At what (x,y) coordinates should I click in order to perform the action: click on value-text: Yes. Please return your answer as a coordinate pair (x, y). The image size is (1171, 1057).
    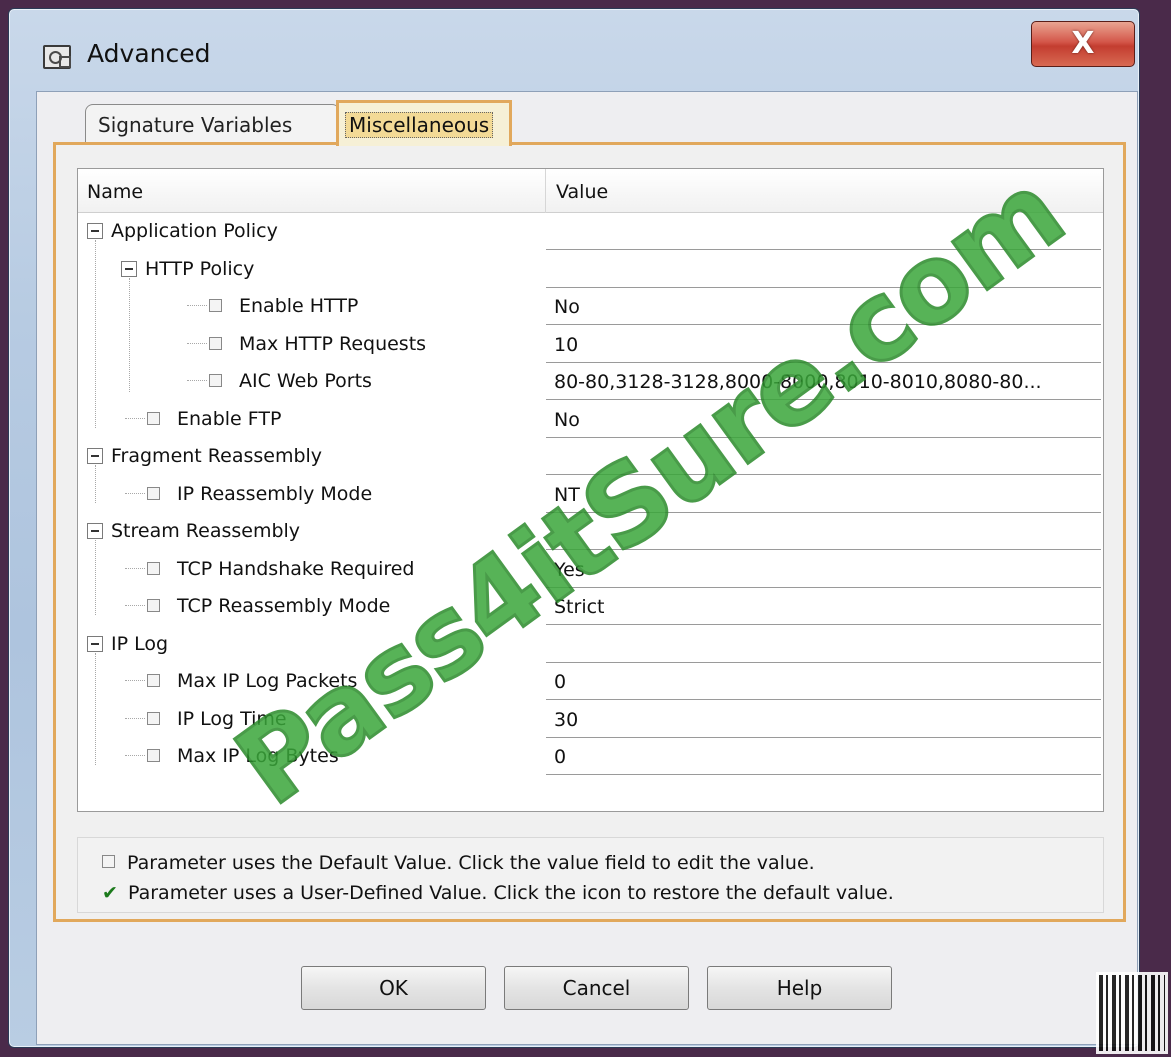
    Looking at the image, I should click on (569, 569).